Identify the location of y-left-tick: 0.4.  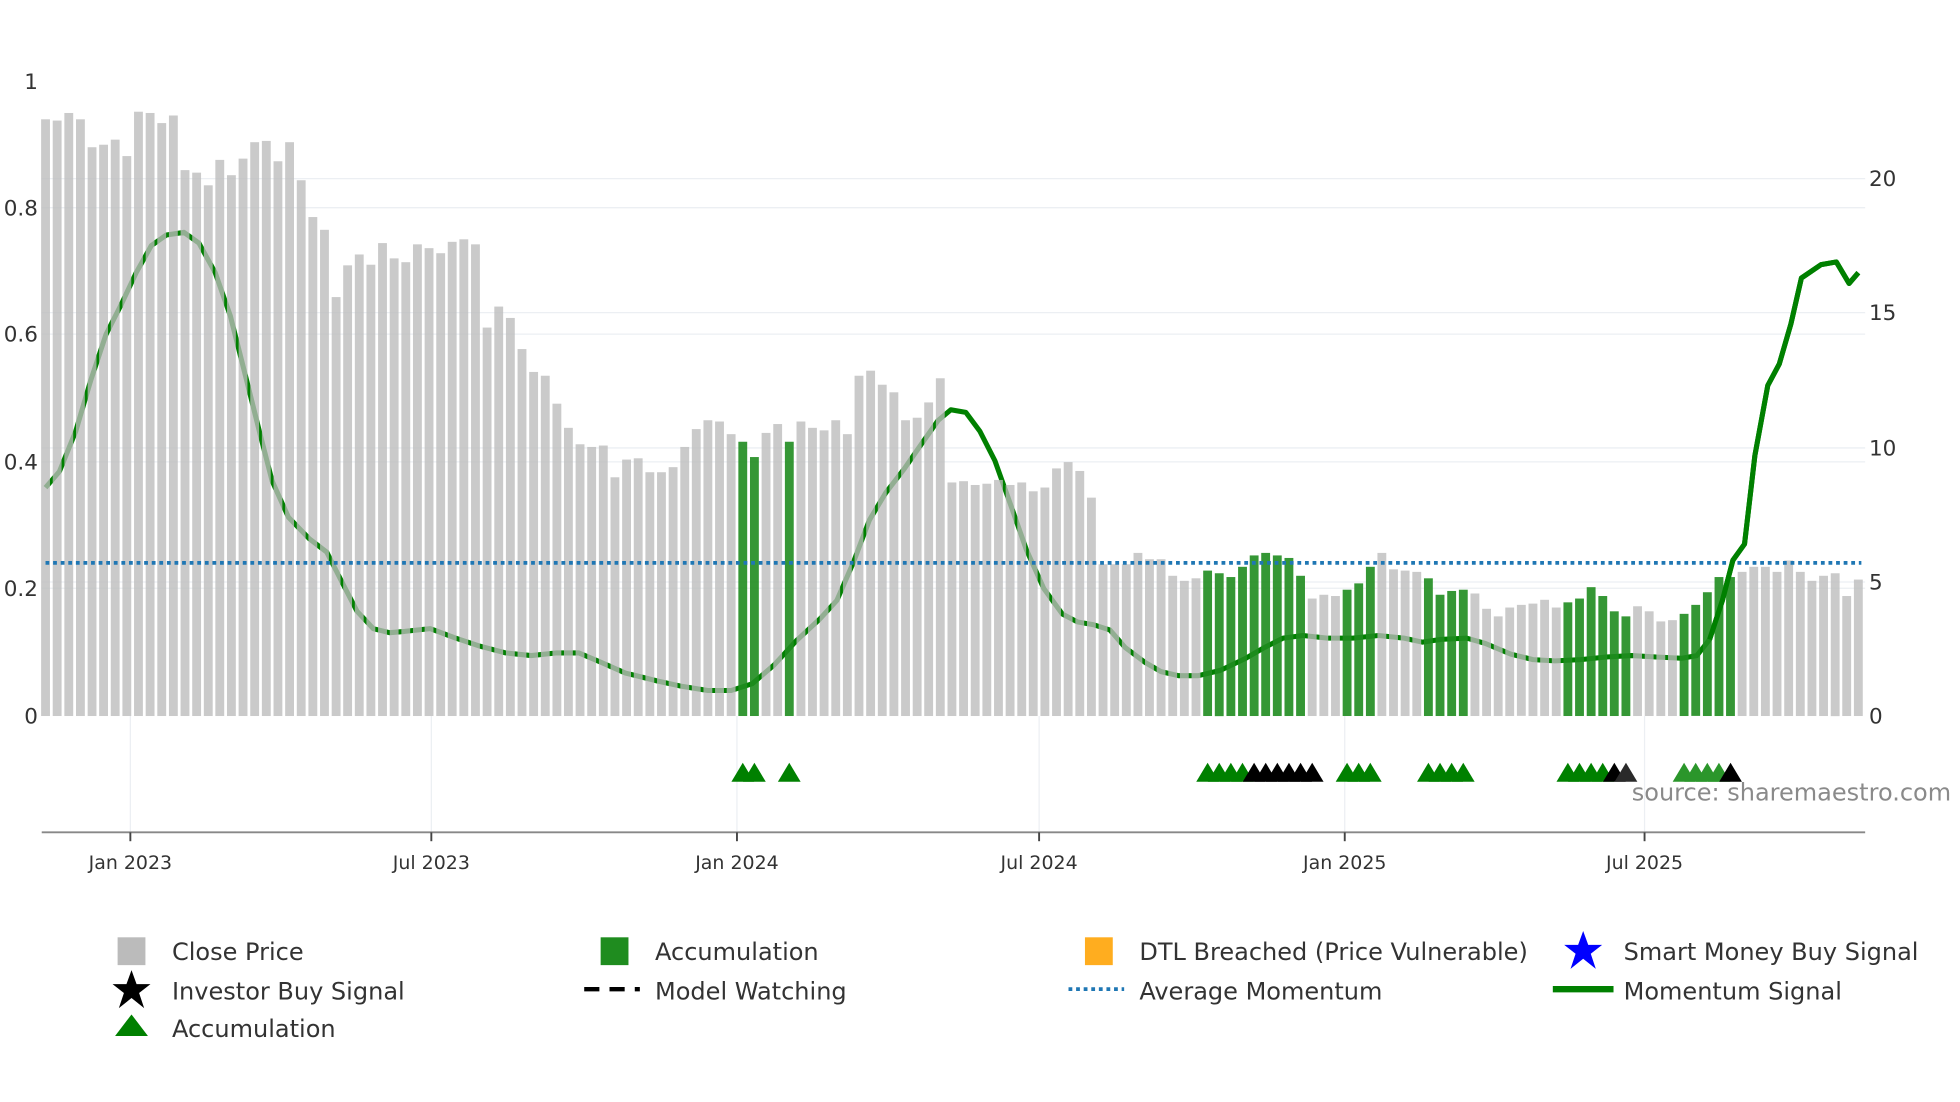
(21, 462).